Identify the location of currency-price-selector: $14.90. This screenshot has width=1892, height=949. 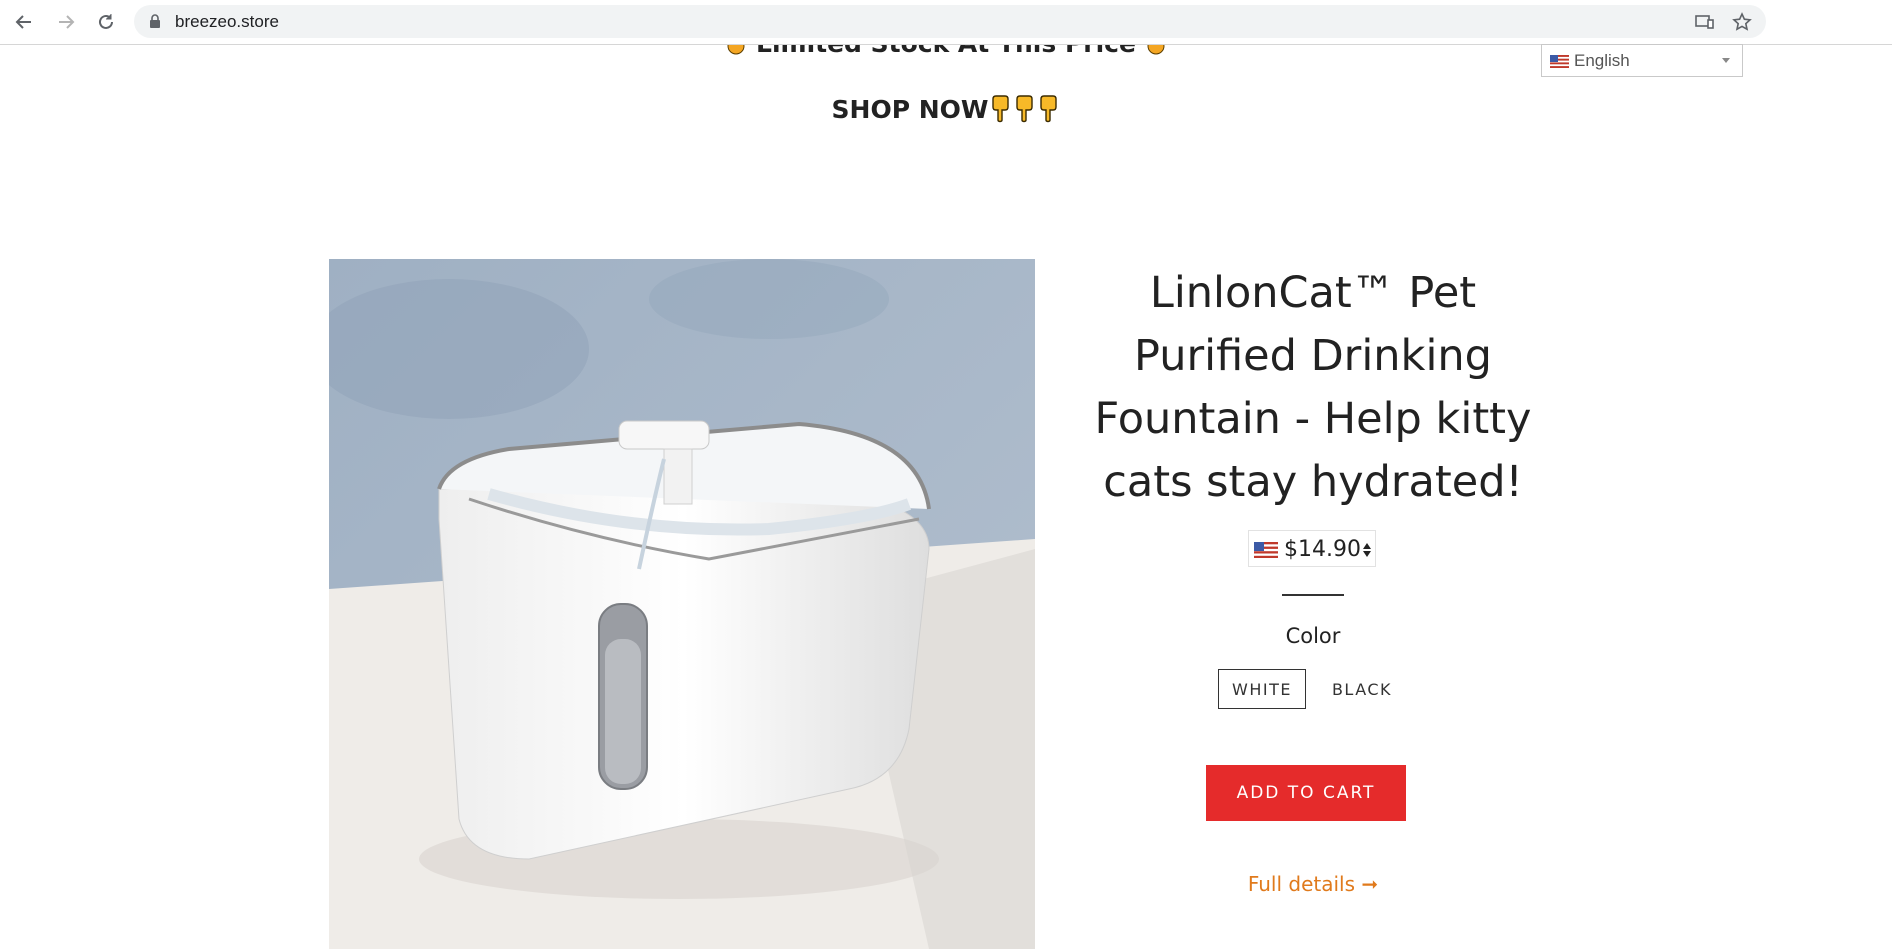
(1312, 548).